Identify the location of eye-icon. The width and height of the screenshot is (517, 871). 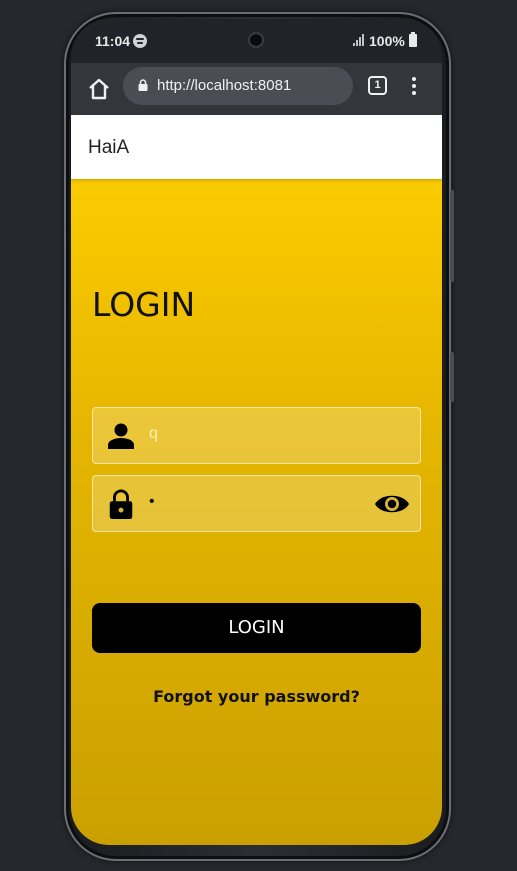
(392, 504).